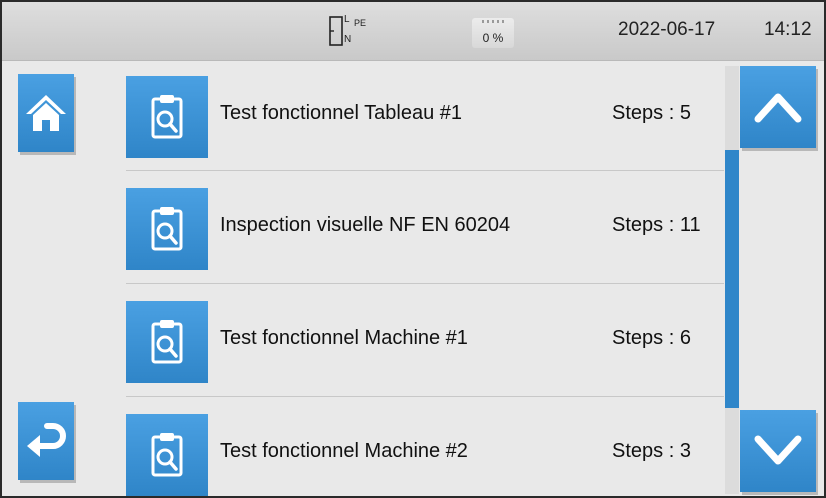  I want to click on scroll-down-button, so click(778, 451).